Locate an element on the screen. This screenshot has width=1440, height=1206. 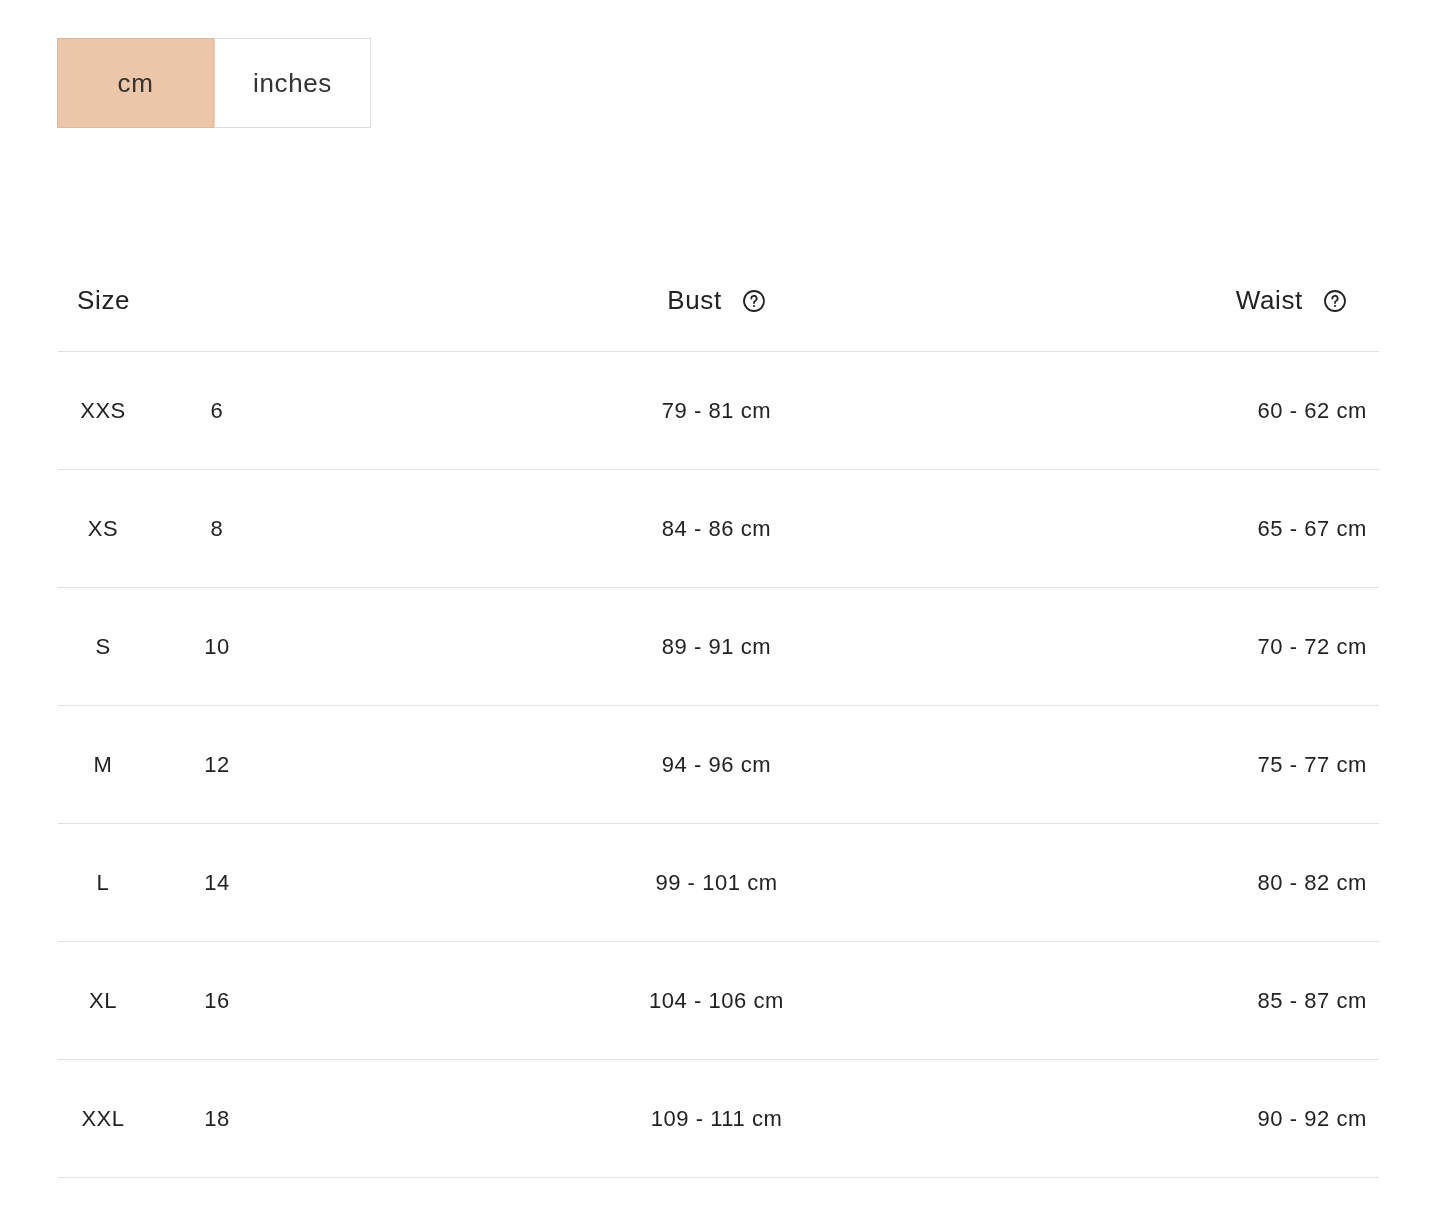
size-number: 8 is located at coordinates (217, 528).